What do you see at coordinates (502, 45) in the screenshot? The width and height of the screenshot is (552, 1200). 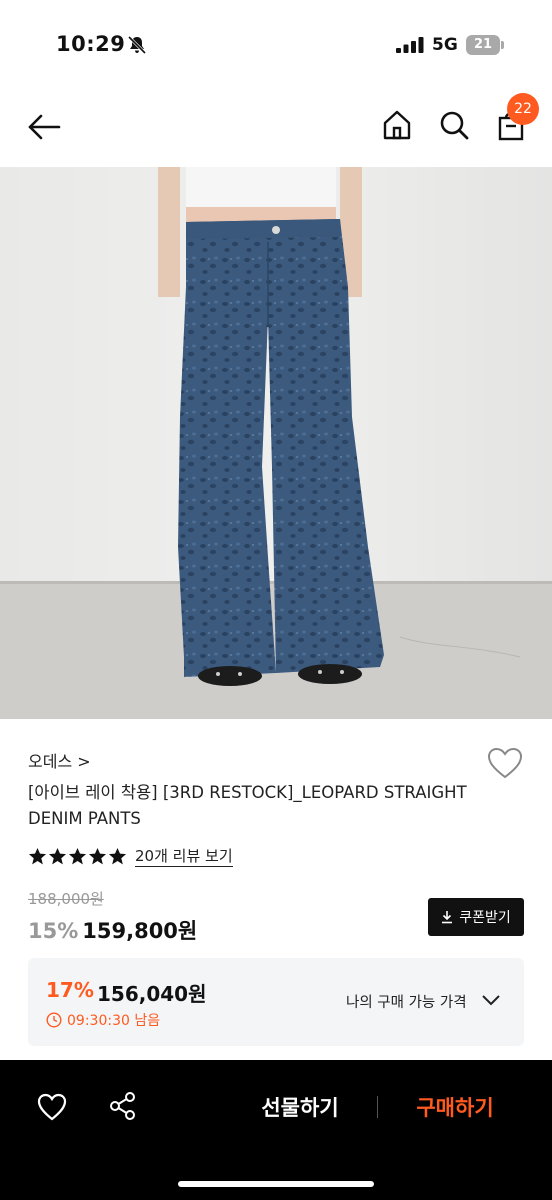 I see `battery-tip` at bounding box center [502, 45].